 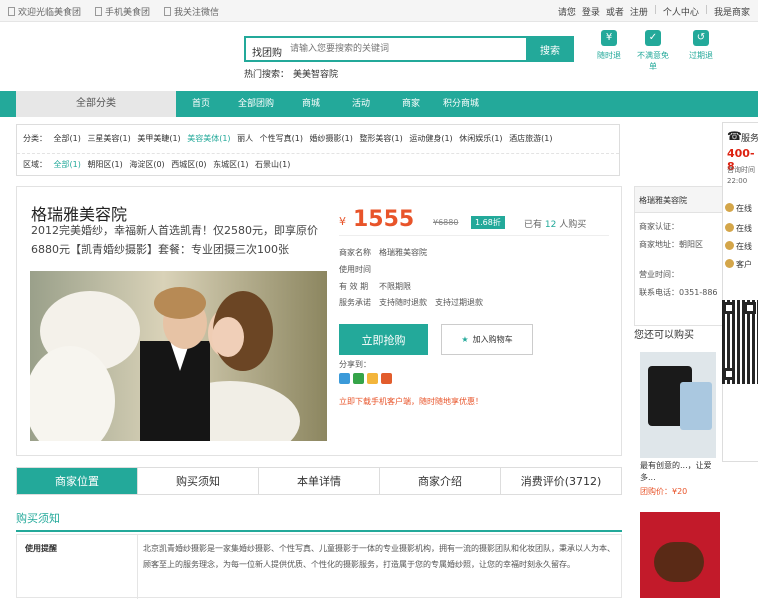 I want to click on filter-option: 酒店旅游(1), so click(x=530, y=138).